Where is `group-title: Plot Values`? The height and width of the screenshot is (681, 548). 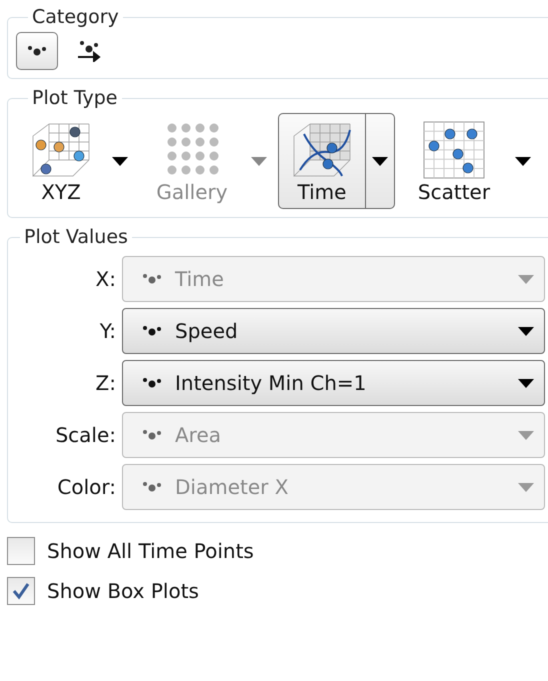
group-title: Plot Values is located at coordinates (76, 237).